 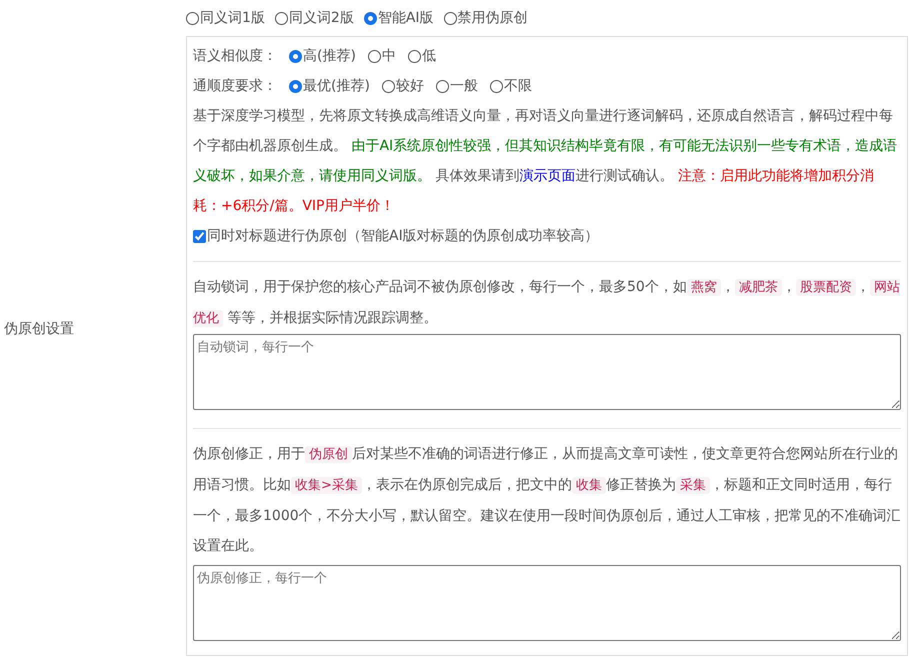 What do you see at coordinates (396, 236) in the screenshot?
I see `checkbox-option: 同时对标题进行伪原创（智能AI版对标题的伪原创成功率较高）` at bounding box center [396, 236].